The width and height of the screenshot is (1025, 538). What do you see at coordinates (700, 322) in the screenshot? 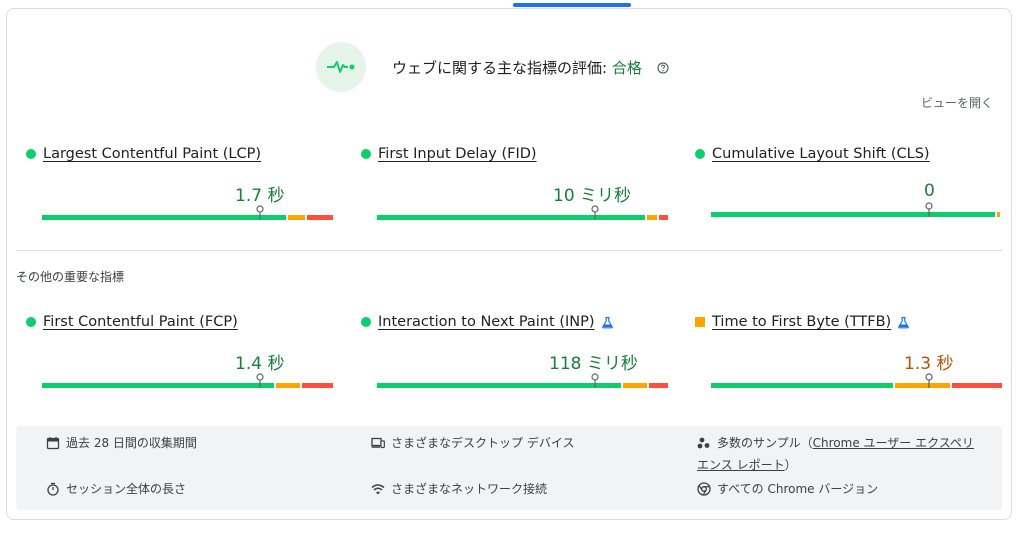
I see `average-status-square` at bounding box center [700, 322].